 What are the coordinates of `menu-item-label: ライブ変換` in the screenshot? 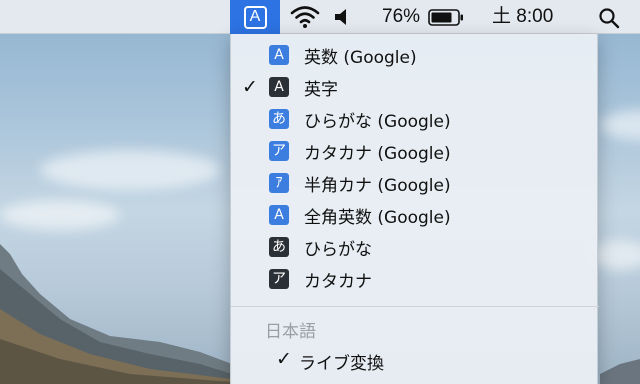 It's located at (341, 364).